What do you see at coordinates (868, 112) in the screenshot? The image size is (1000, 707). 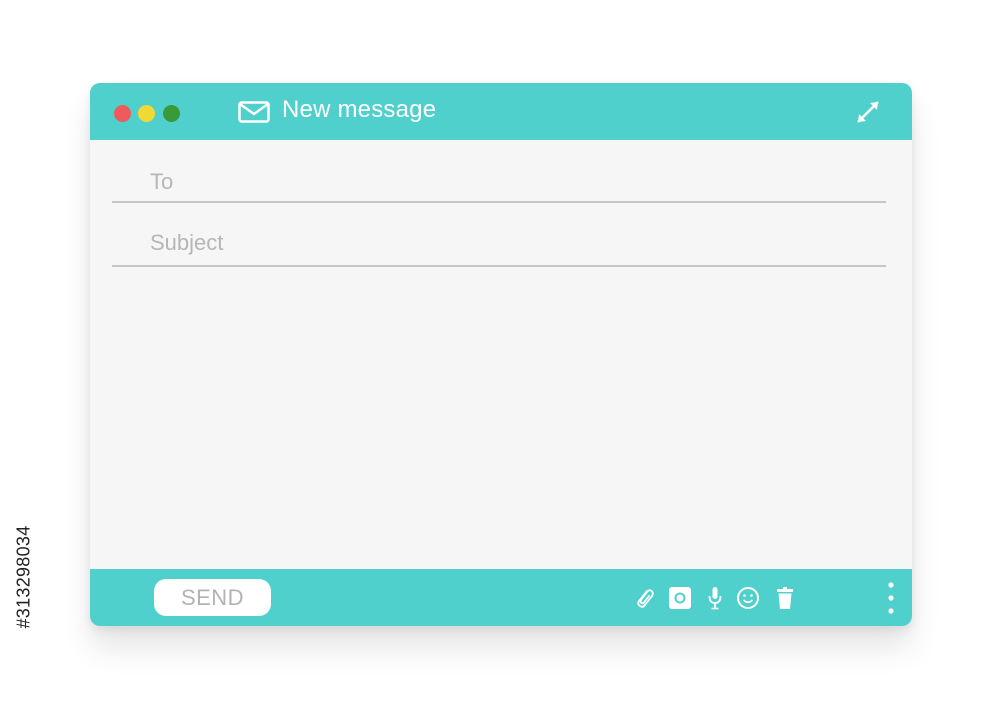 I see `expand-icon` at bounding box center [868, 112].